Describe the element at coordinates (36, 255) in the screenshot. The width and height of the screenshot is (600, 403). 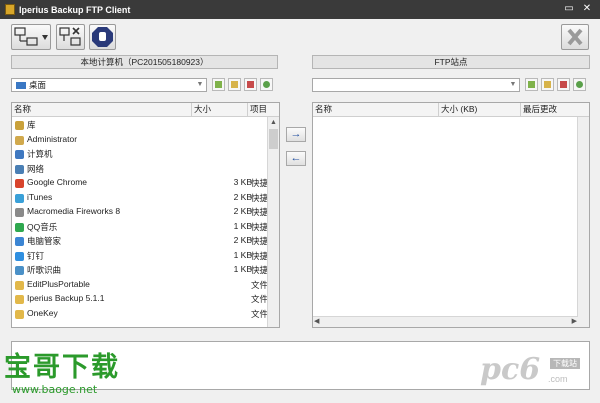
I see `list-item-name: 钉钉` at that location.